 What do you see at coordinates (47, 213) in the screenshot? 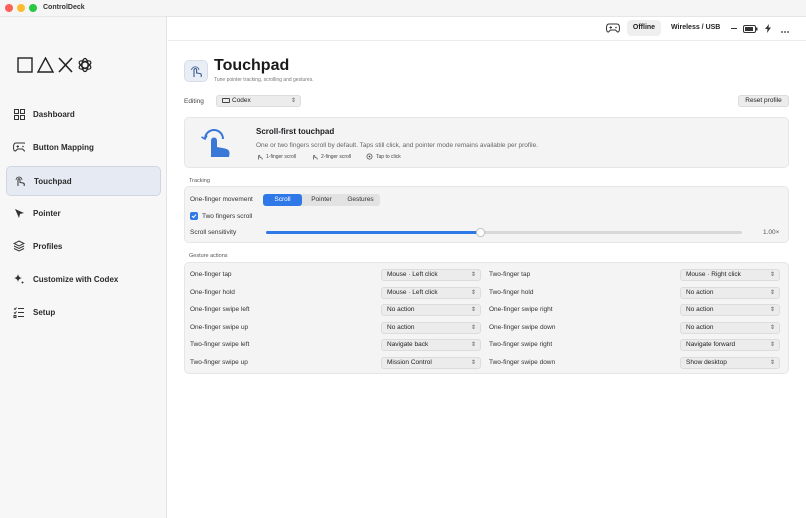
I see `sidebar-item-label: Pointer` at bounding box center [47, 213].